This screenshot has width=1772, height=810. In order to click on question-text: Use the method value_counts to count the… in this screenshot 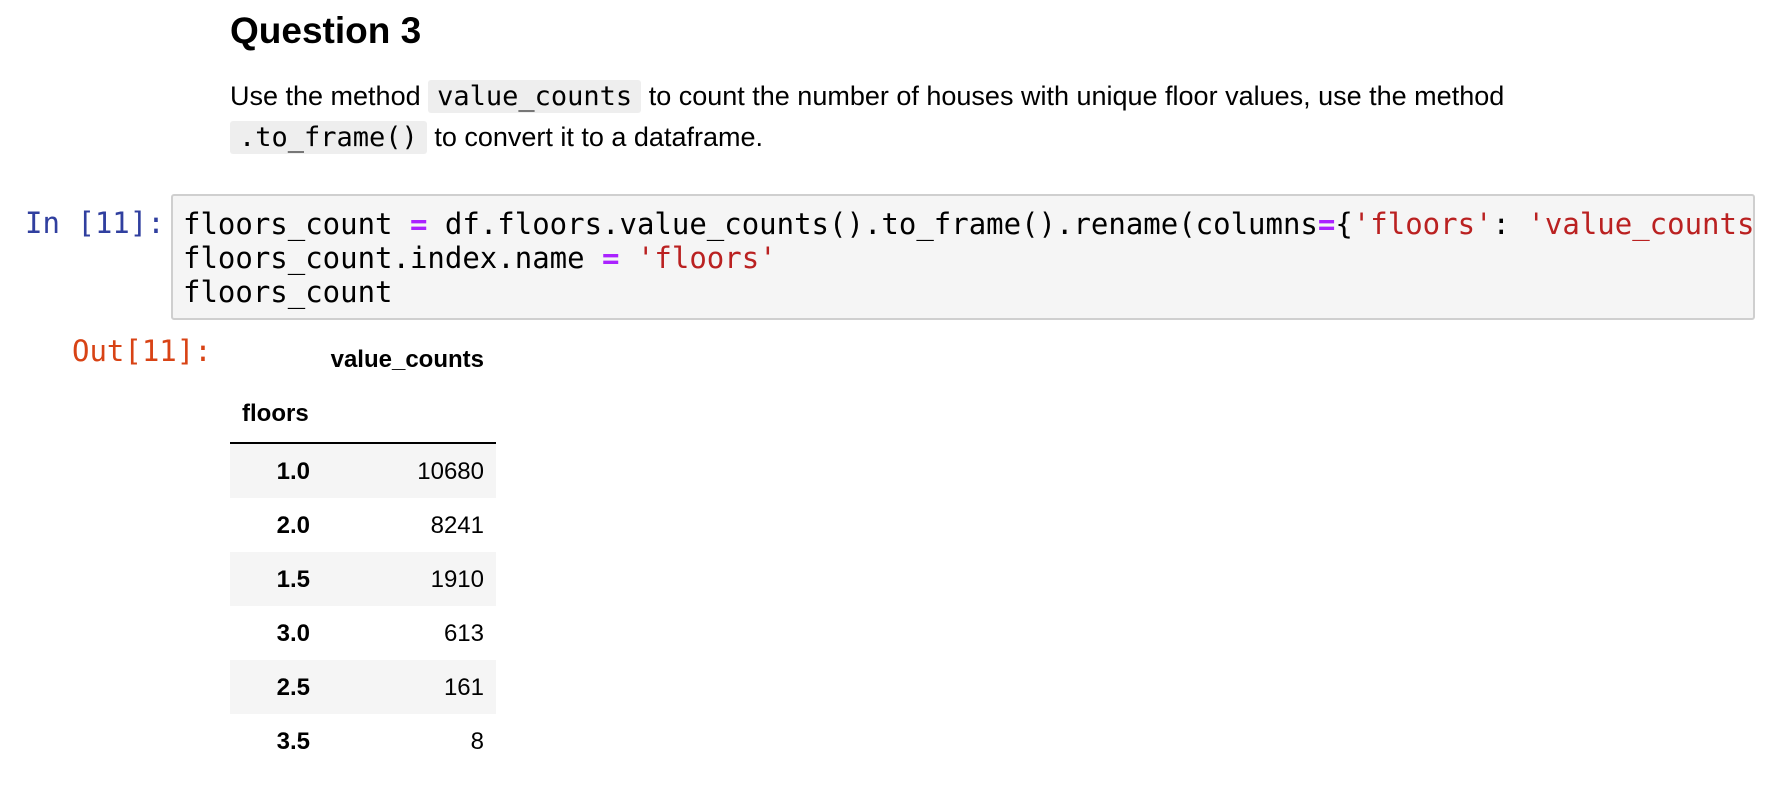, I will do `click(940, 117)`.